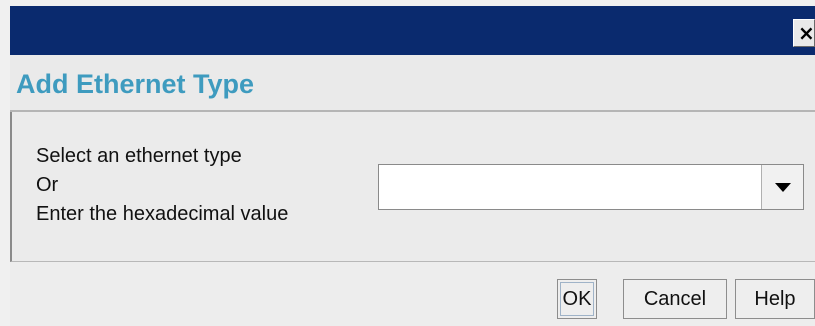 The width and height of the screenshot is (815, 326). Describe the element at coordinates (412, 30) in the screenshot. I see `title-bar: ×` at that location.